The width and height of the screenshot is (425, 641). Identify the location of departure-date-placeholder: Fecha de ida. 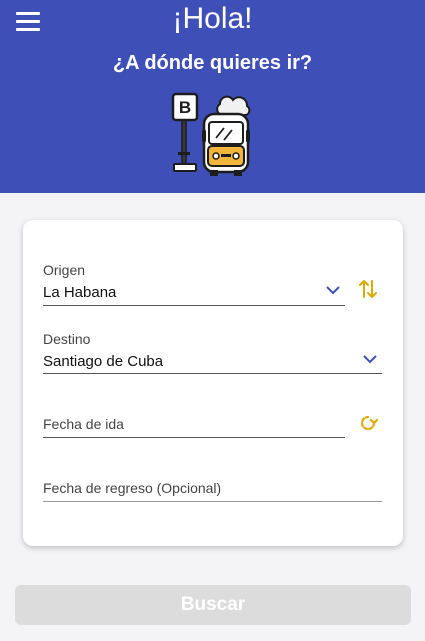
(83, 424).